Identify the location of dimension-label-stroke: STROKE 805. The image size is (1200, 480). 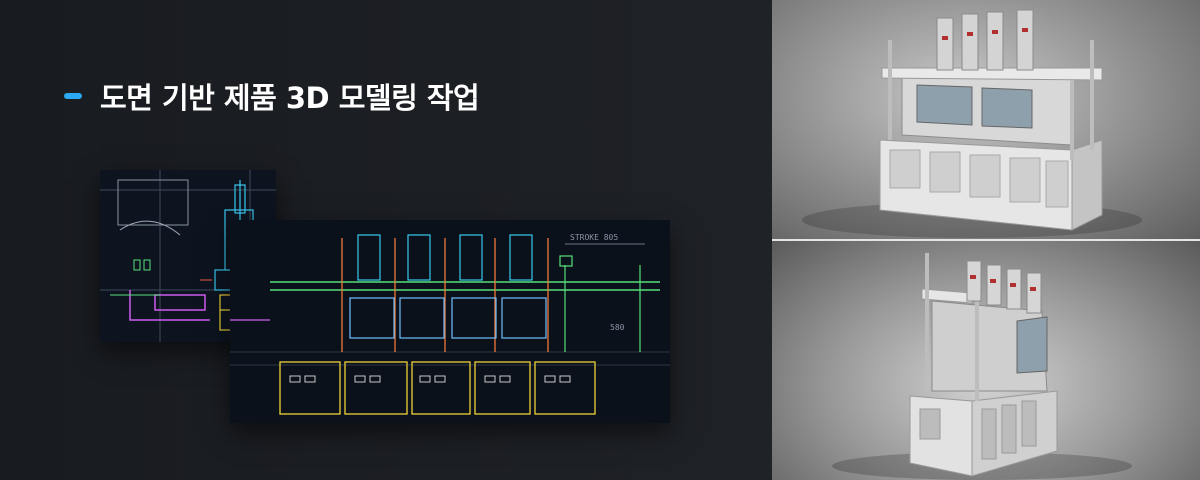
(594, 237).